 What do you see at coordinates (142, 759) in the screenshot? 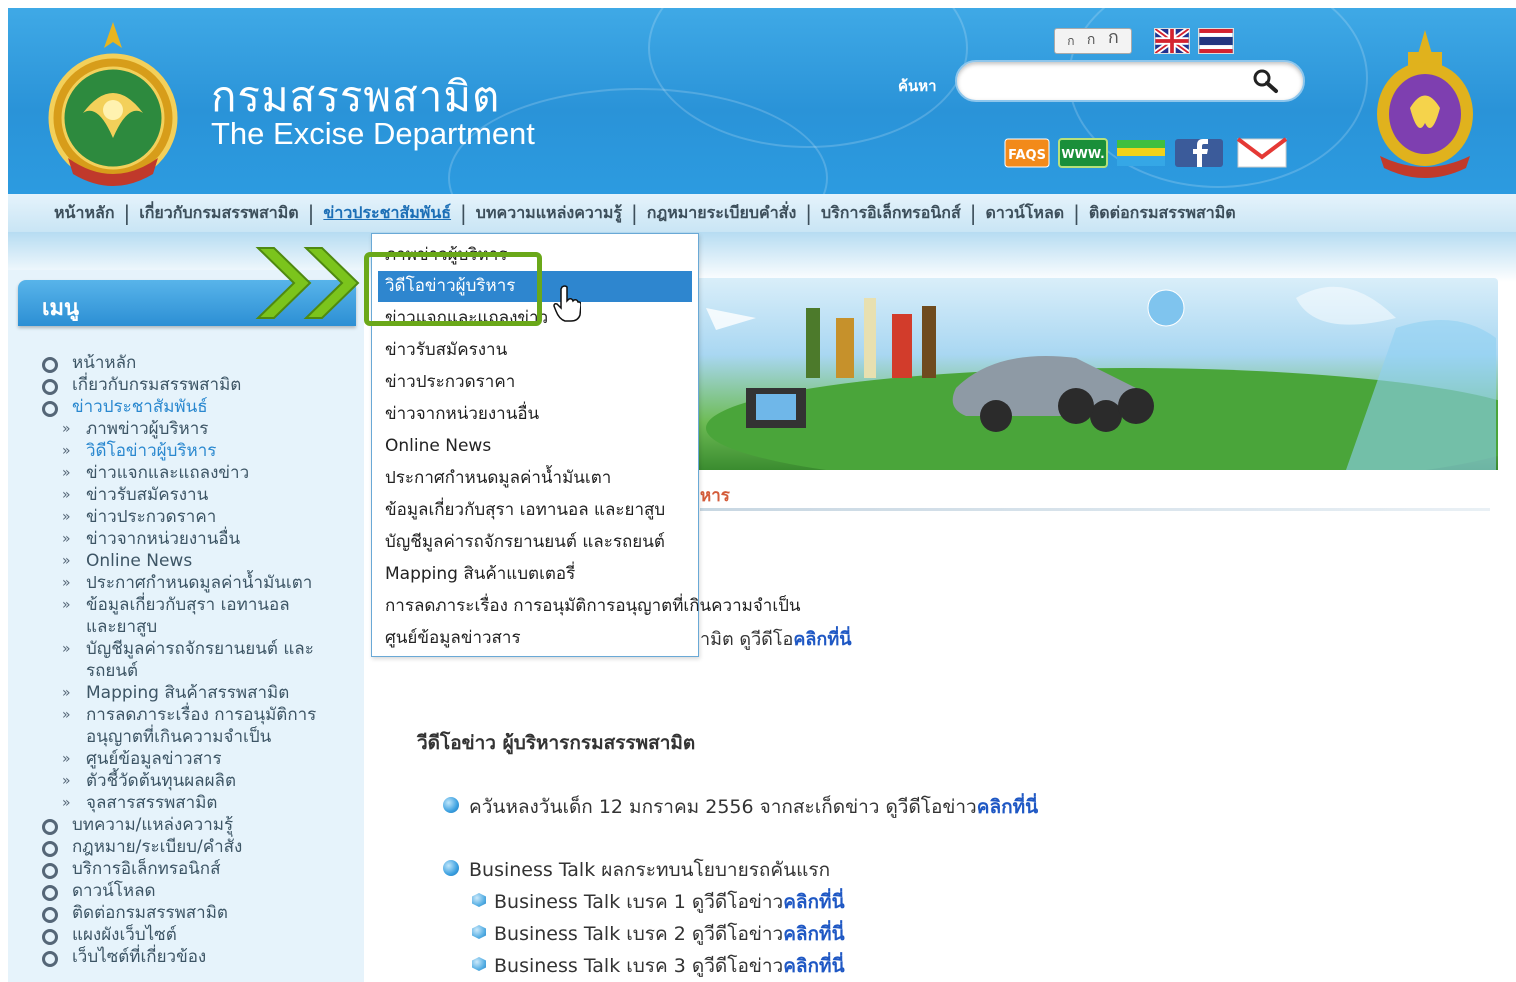
I see `sidebar-subitem-info-center: ศูนย์ข้อมูลข่าวสาร` at bounding box center [142, 759].